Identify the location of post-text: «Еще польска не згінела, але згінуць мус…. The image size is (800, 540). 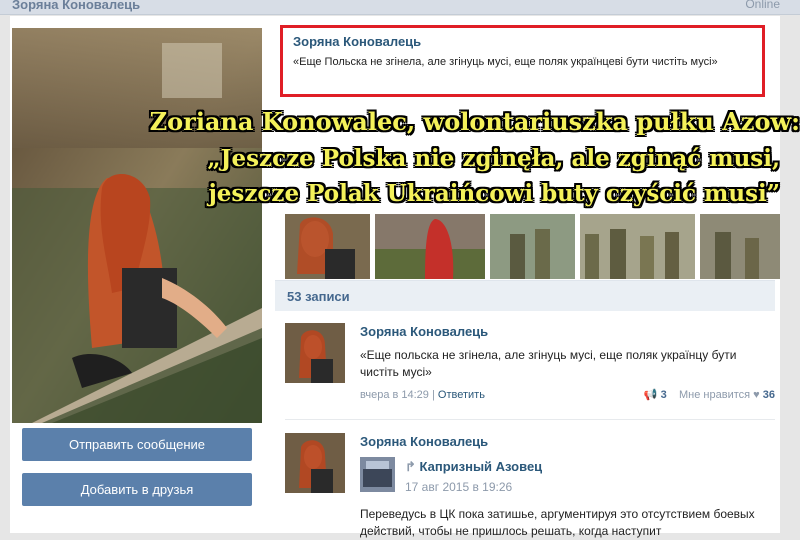
(548, 363).